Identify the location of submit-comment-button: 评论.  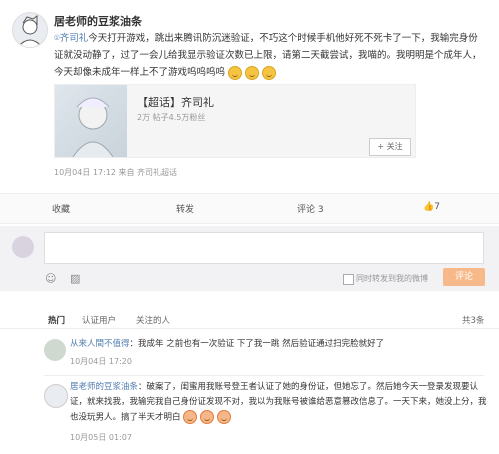
(464, 277).